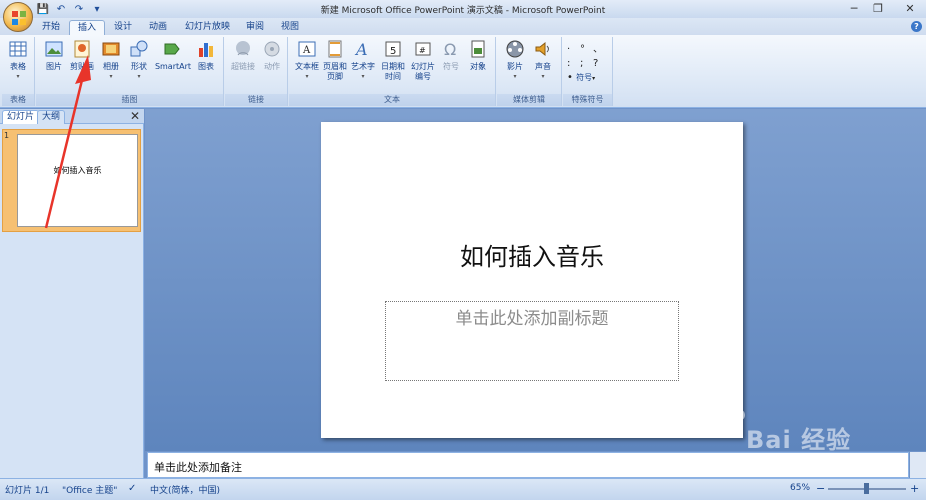 Image resolution: width=926 pixels, height=500 pixels. What do you see at coordinates (542, 49) in the screenshot?
I see `speaker-icon` at bounding box center [542, 49].